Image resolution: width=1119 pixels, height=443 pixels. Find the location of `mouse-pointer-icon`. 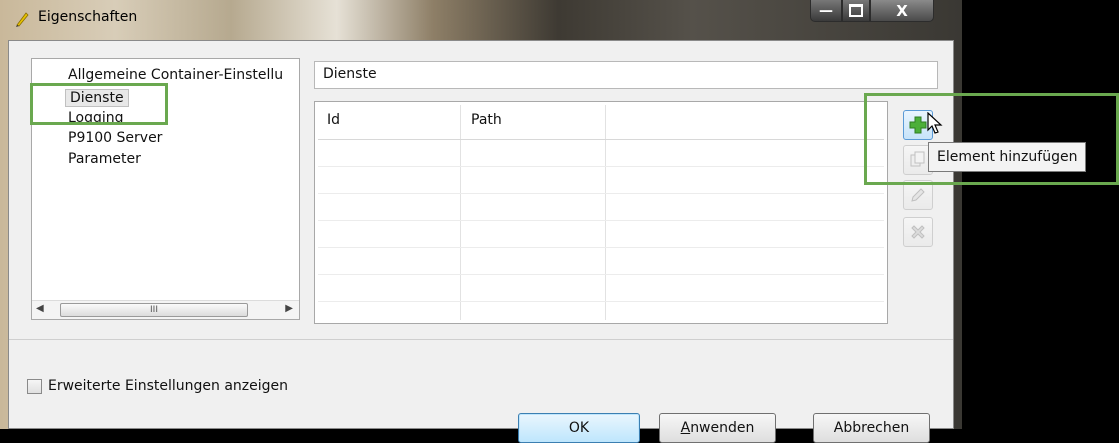

mouse-pointer-icon is located at coordinates (935, 123).